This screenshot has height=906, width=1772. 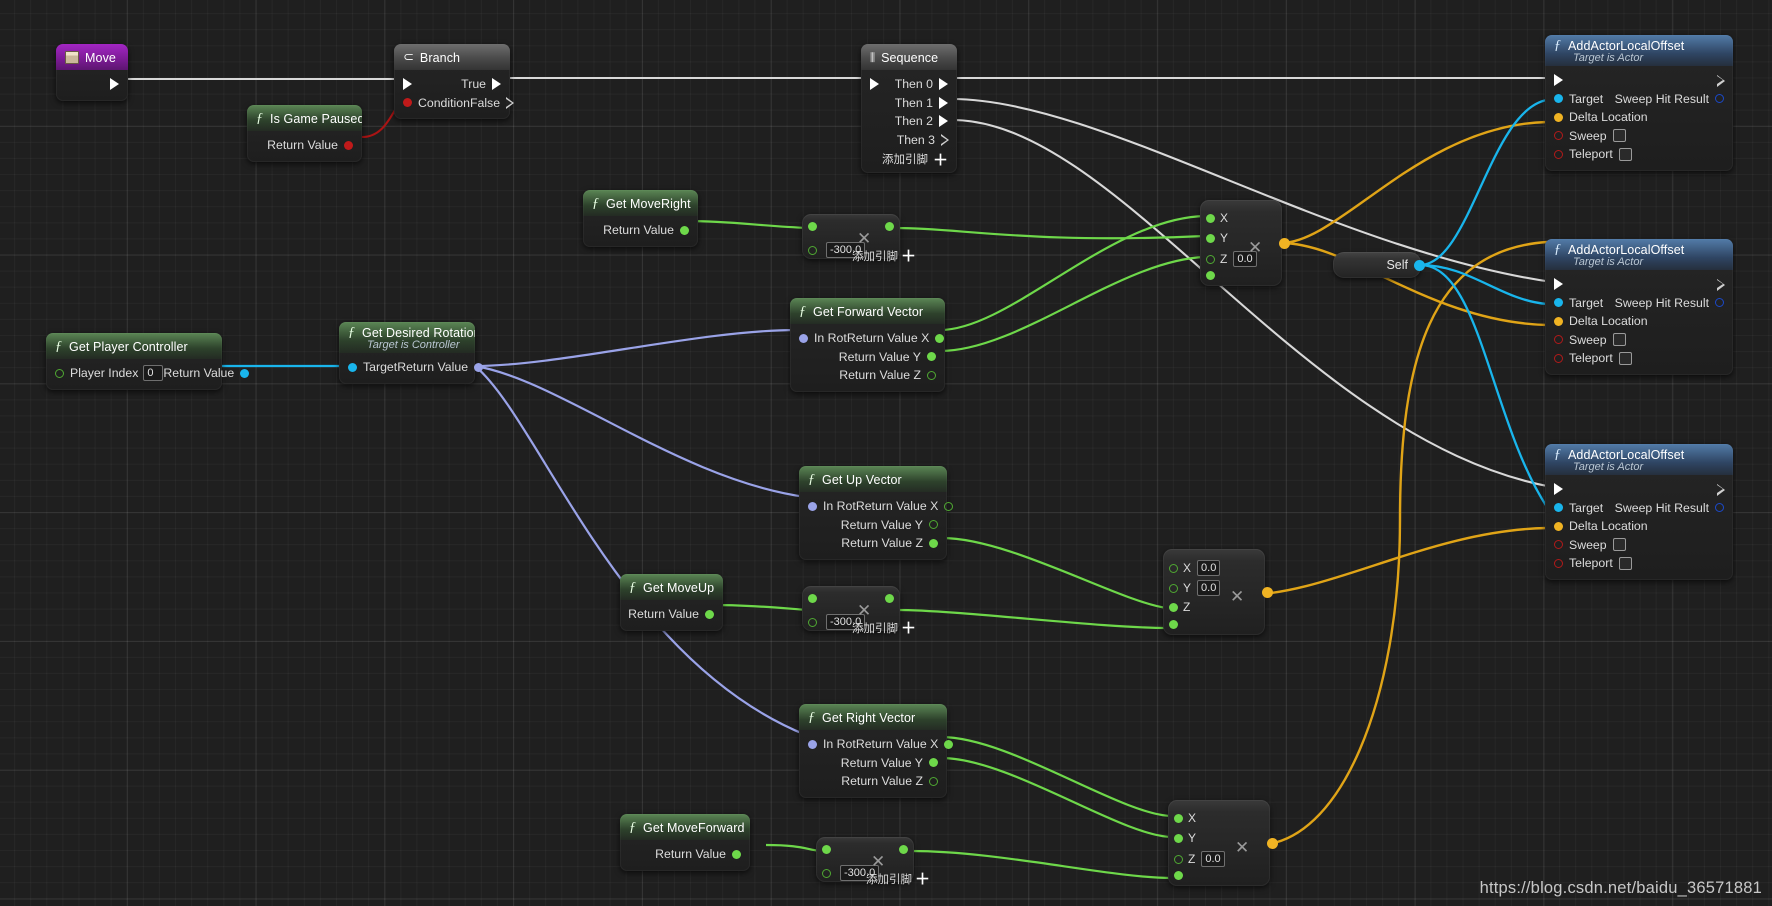 I want to click on pin-row-then-2: Then 2, so click(x=909, y=121).